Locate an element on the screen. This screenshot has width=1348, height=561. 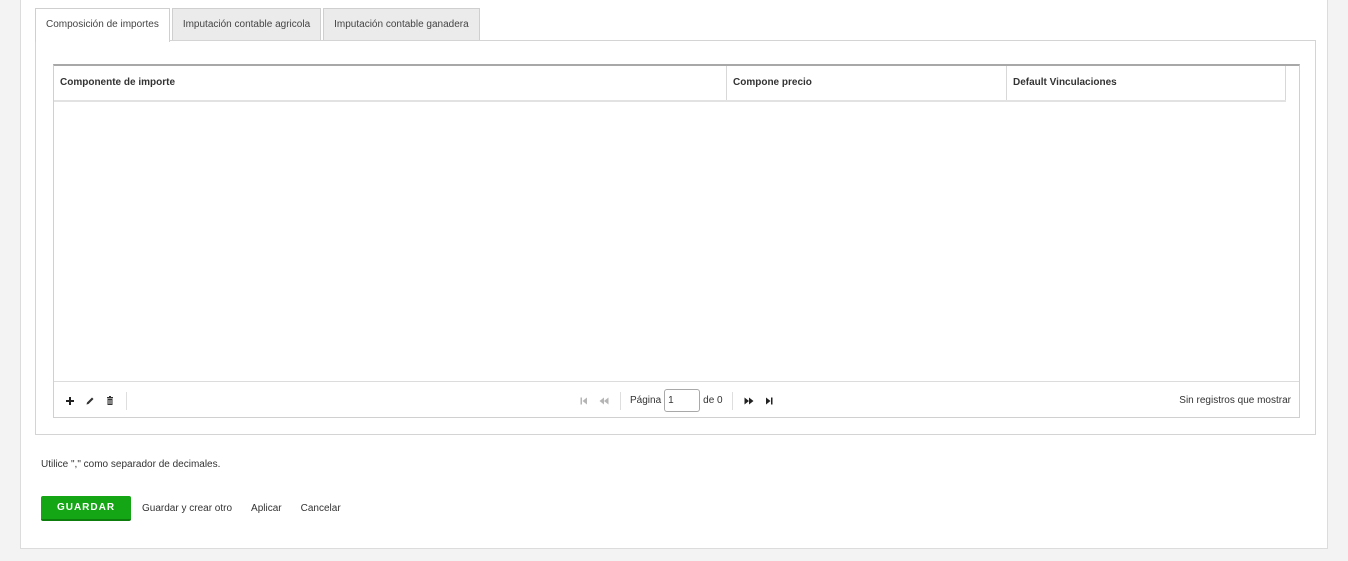
add-icon is located at coordinates (70, 401).